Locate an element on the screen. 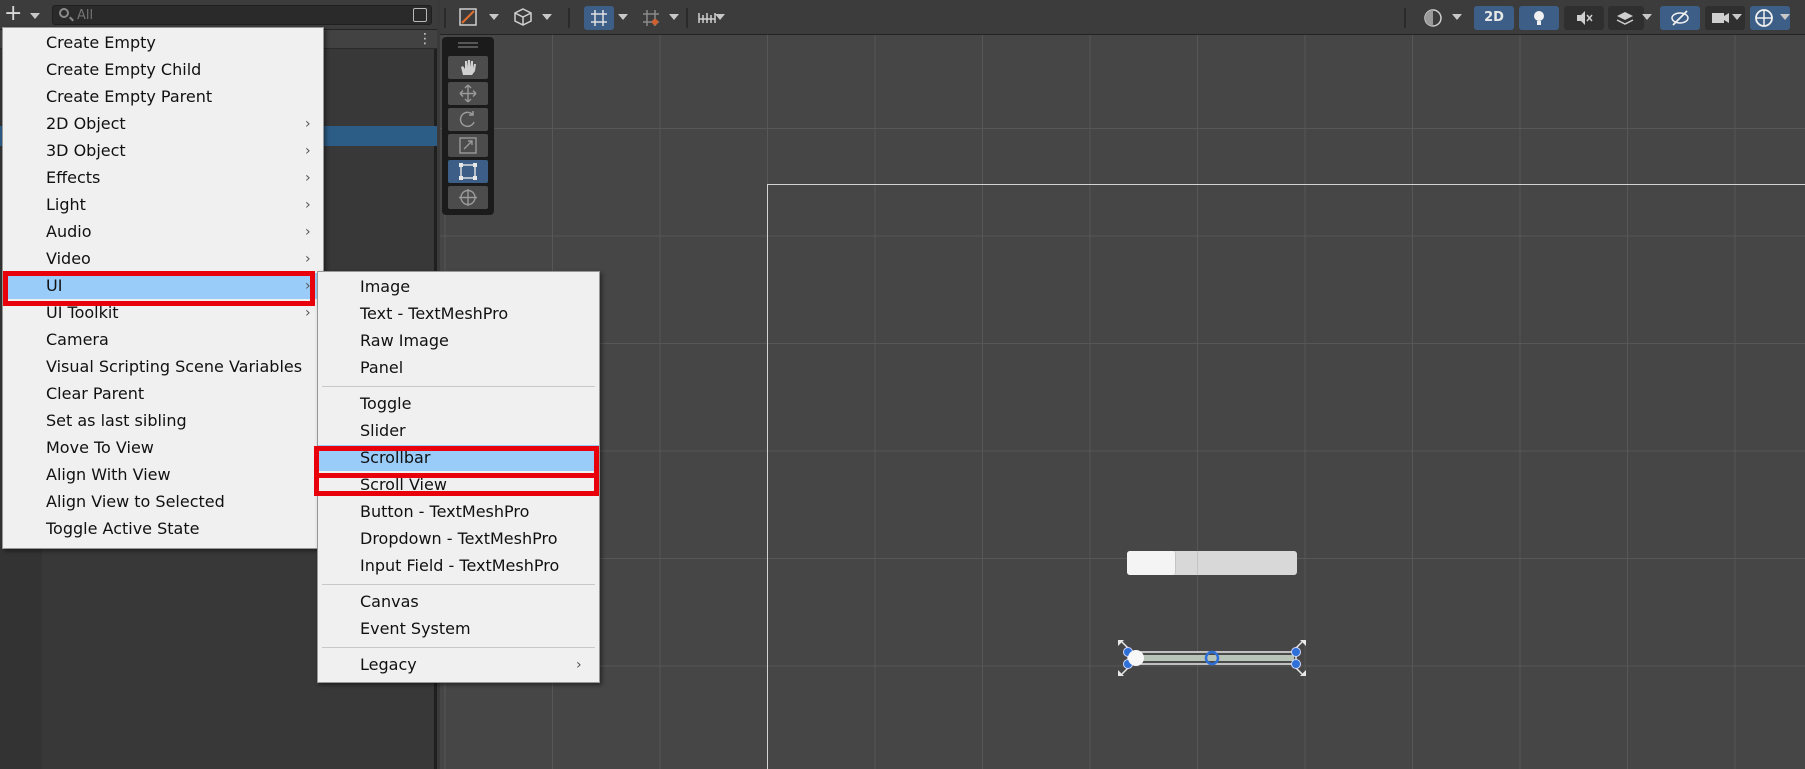 The image size is (1805, 769). submenu-item-scroll-view: Scroll View is located at coordinates (458, 485).